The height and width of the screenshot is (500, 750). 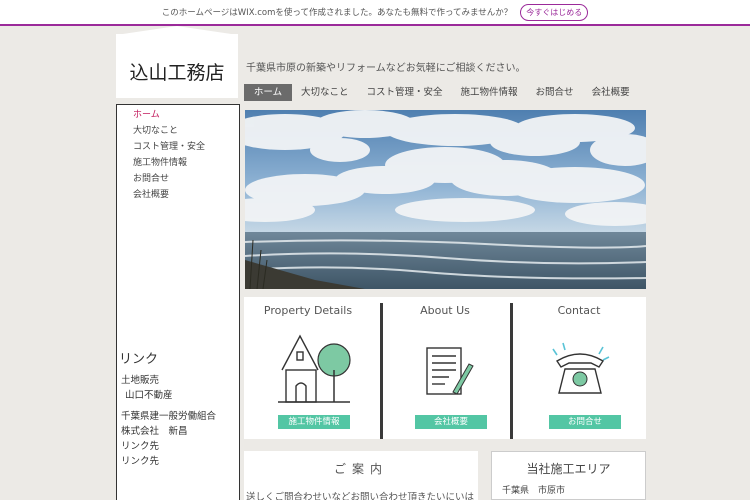 What do you see at coordinates (169, 163) in the screenshot?
I see `sidebar-item-properties: 施工物件情報` at bounding box center [169, 163].